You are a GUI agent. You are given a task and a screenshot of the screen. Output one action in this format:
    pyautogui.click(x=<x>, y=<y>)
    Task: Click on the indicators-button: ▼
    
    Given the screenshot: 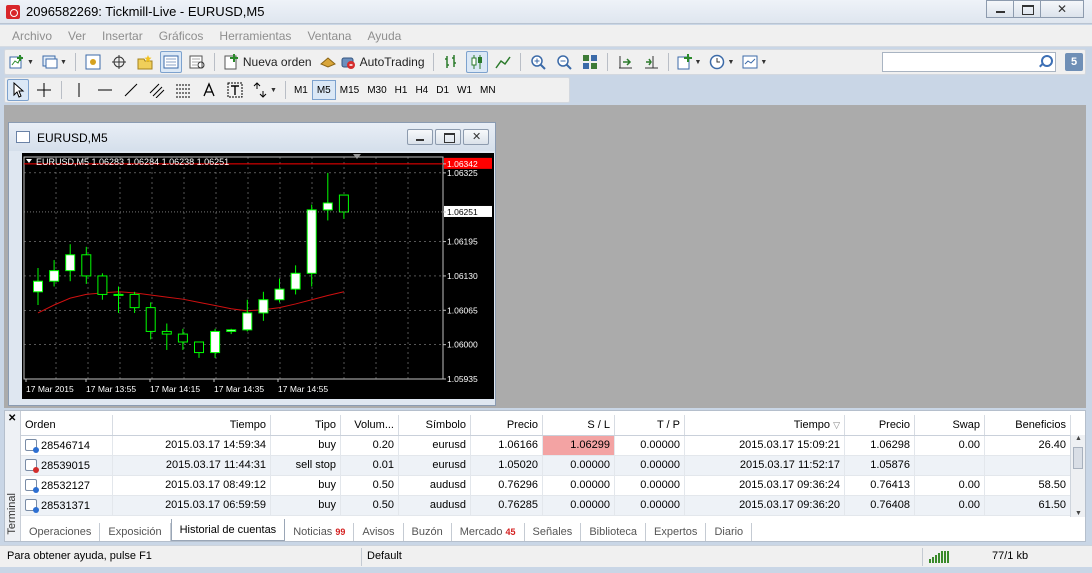 What is the action you would take?
    pyautogui.click(x=689, y=62)
    